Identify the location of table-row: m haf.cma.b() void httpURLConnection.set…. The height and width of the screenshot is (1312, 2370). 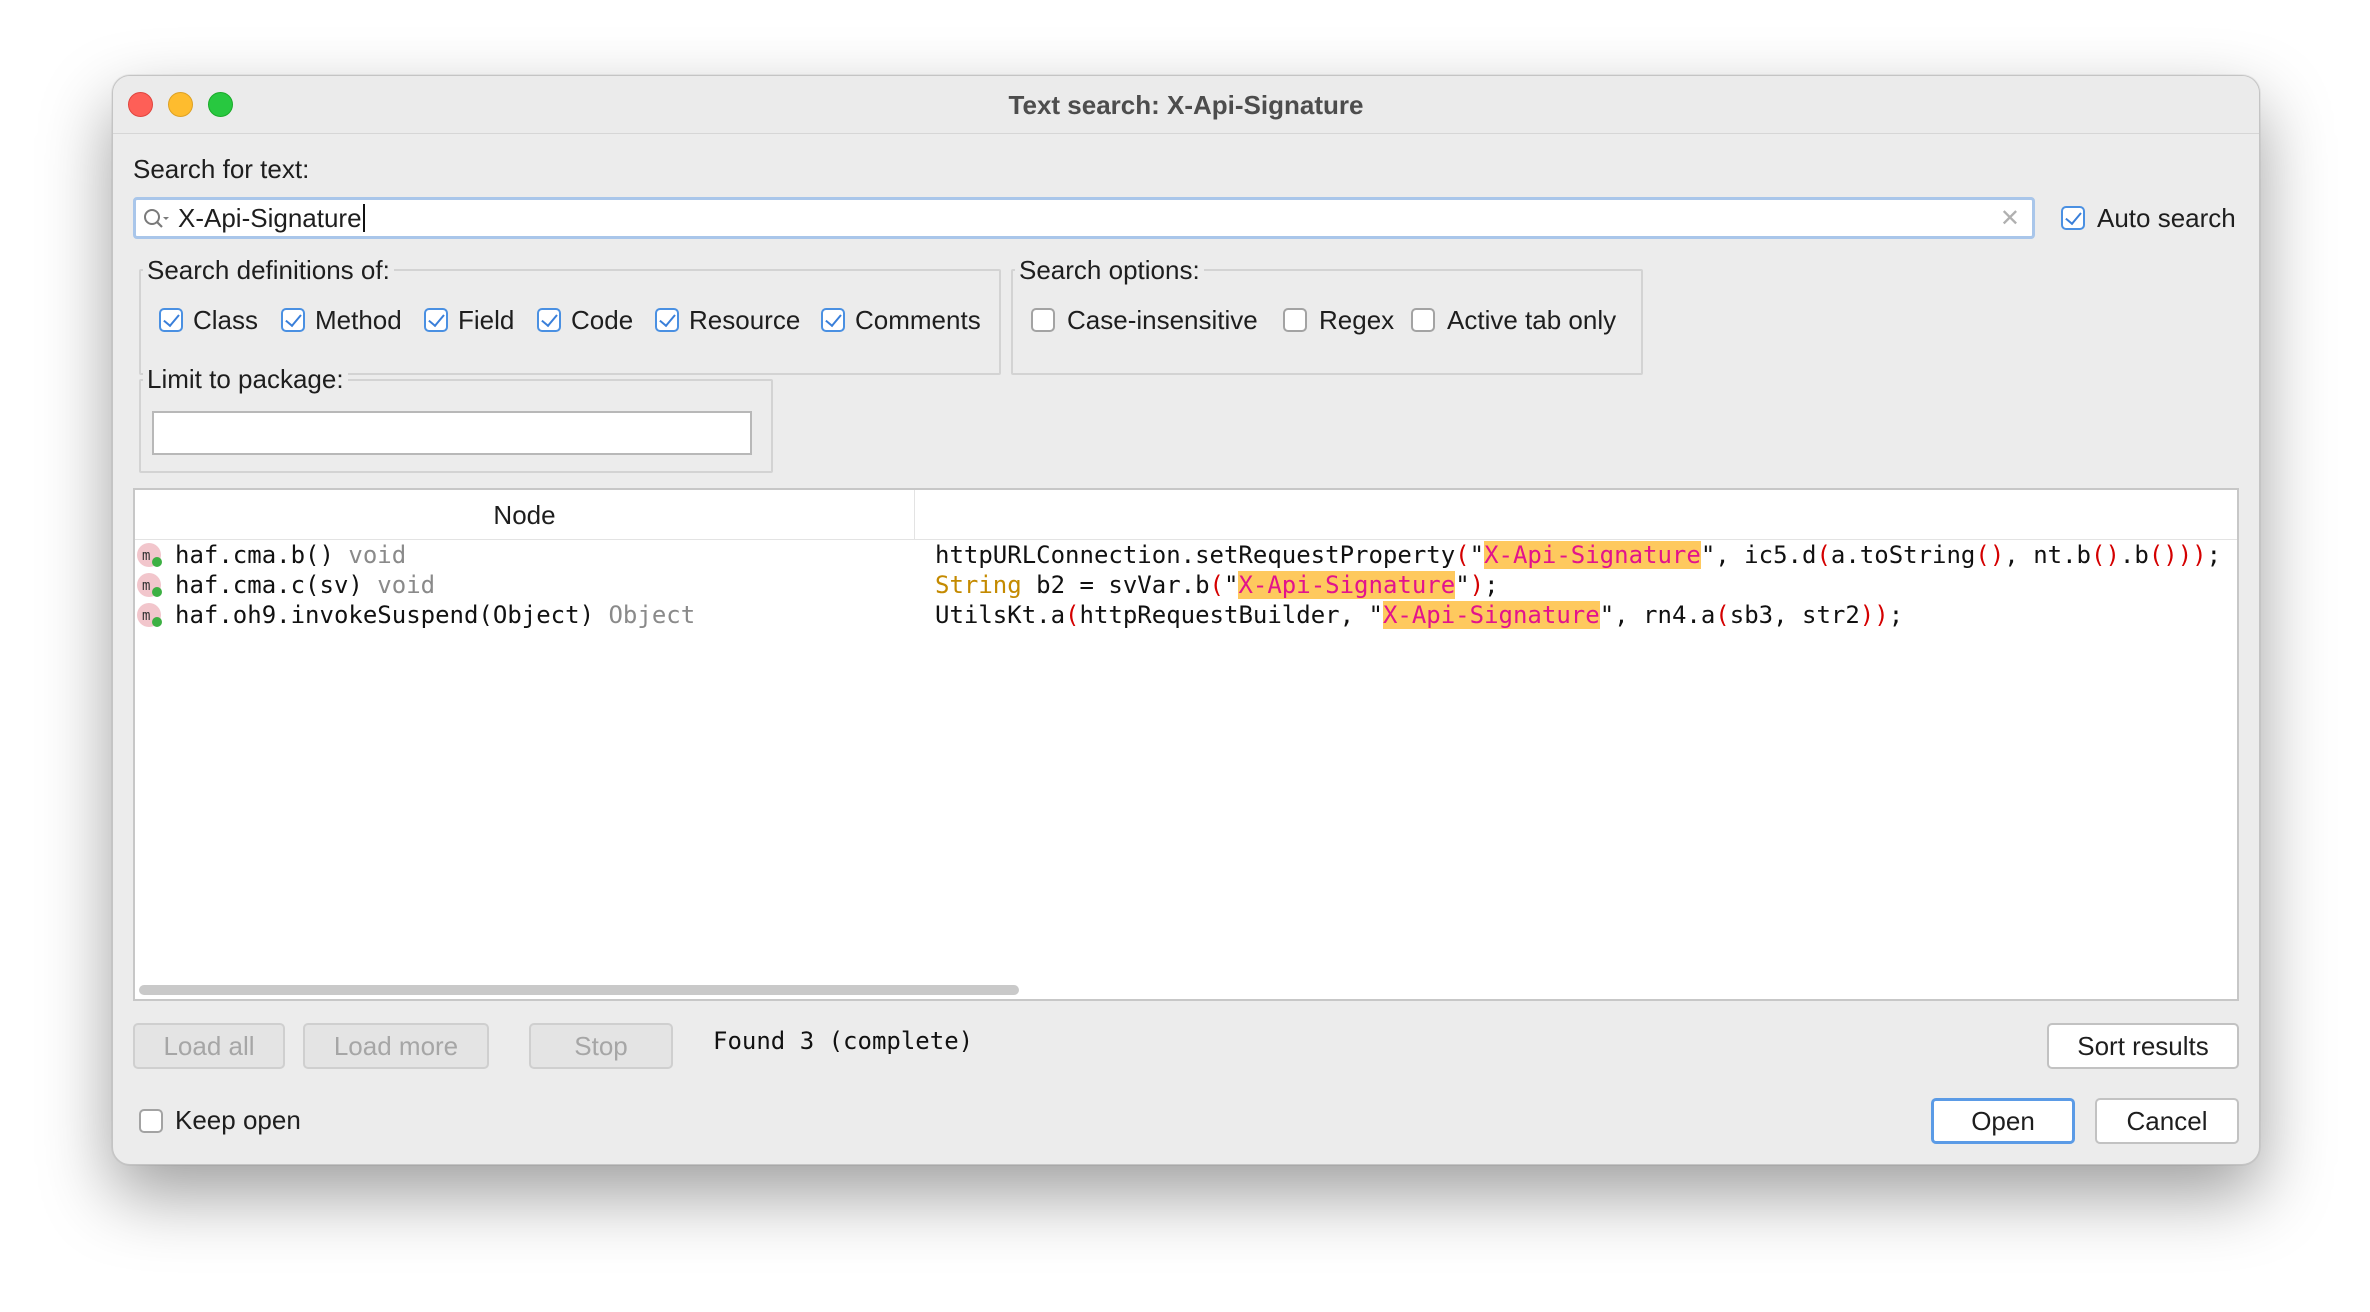
(1186, 555).